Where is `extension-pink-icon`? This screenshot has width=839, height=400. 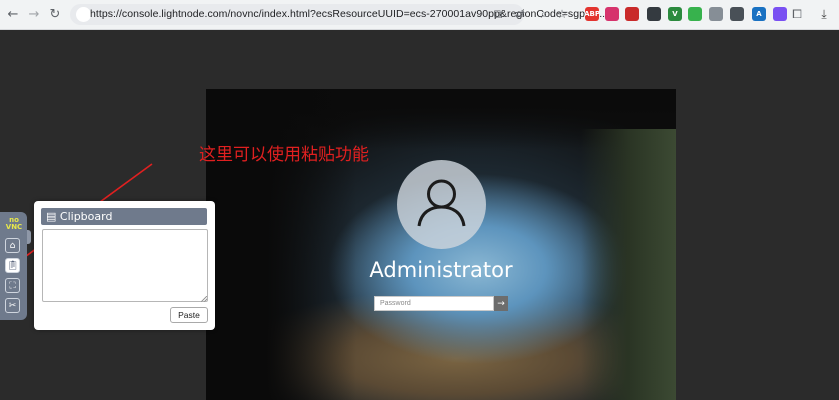
extension-pink-icon is located at coordinates (612, 14).